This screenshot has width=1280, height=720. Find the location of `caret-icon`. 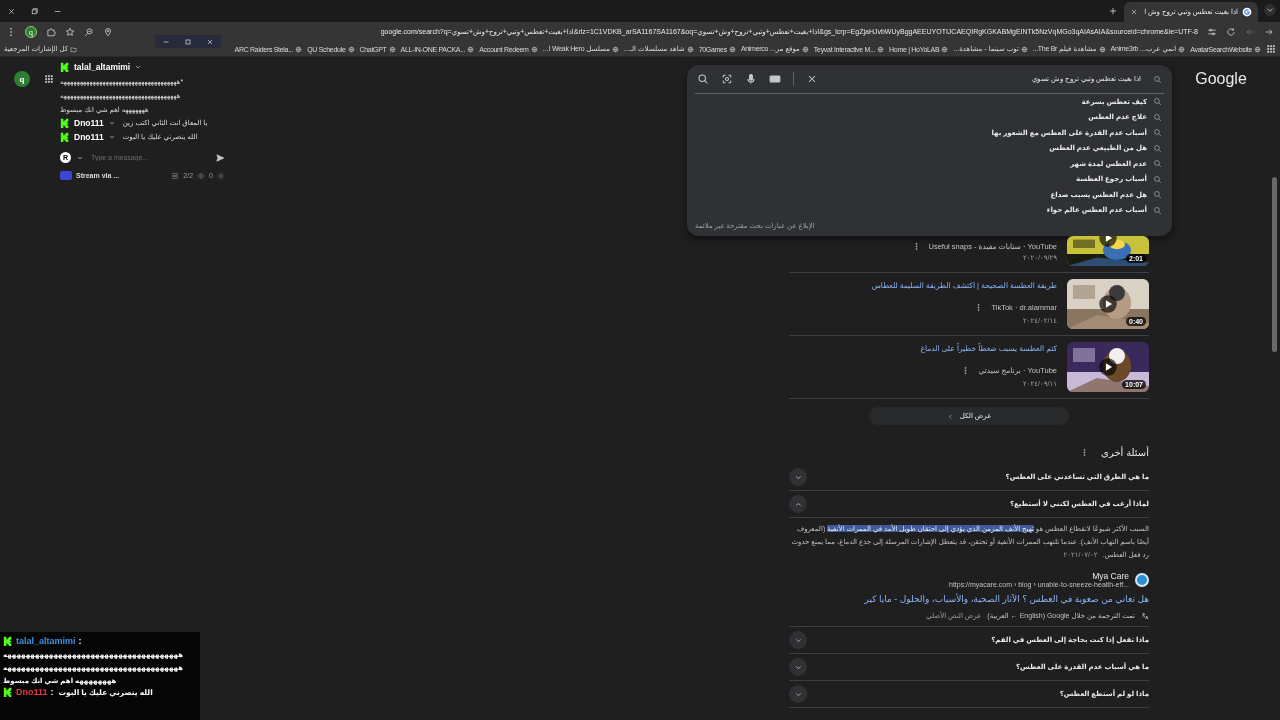

caret-icon is located at coordinates (138, 67).